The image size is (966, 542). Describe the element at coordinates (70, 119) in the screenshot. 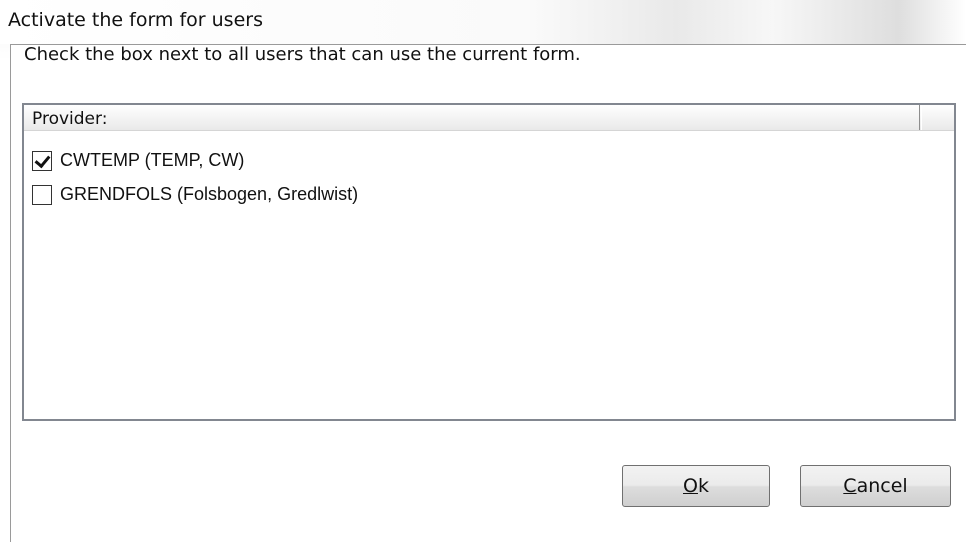

I see `column-header-label: Provider:` at that location.